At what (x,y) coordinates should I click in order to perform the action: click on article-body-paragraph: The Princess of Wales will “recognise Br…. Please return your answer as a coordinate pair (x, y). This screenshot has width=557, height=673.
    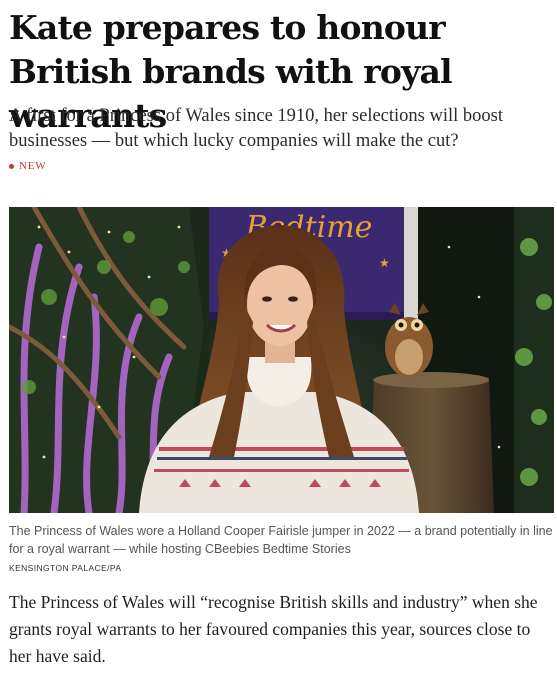
    Looking at the image, I should click on (273, 629).